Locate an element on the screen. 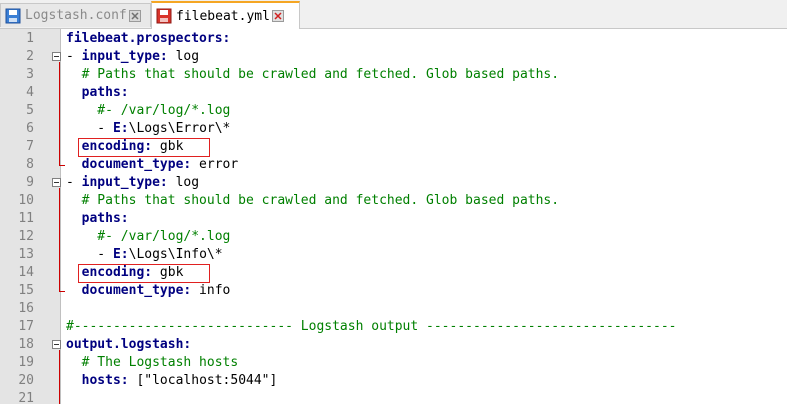 This screenshot has width=787, height=408. yaml-key: output.logstash: is located at coordinates (129, 344).